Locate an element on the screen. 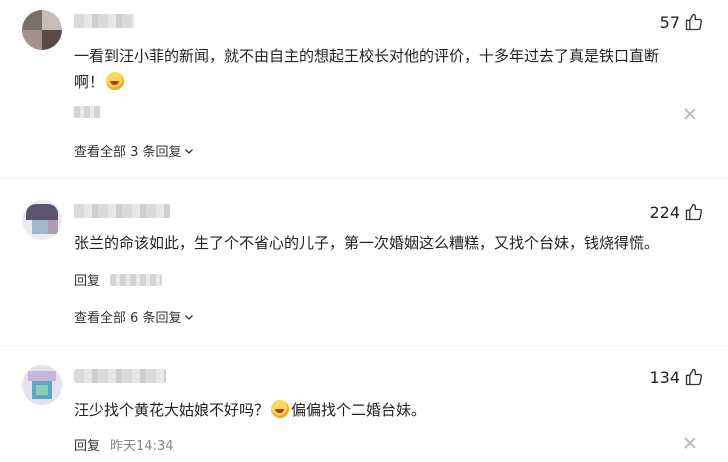 The height and width of the screenshot is (462, 728). comment-meta: 回复 昨天14:34 is located at coordinates (123, 444).